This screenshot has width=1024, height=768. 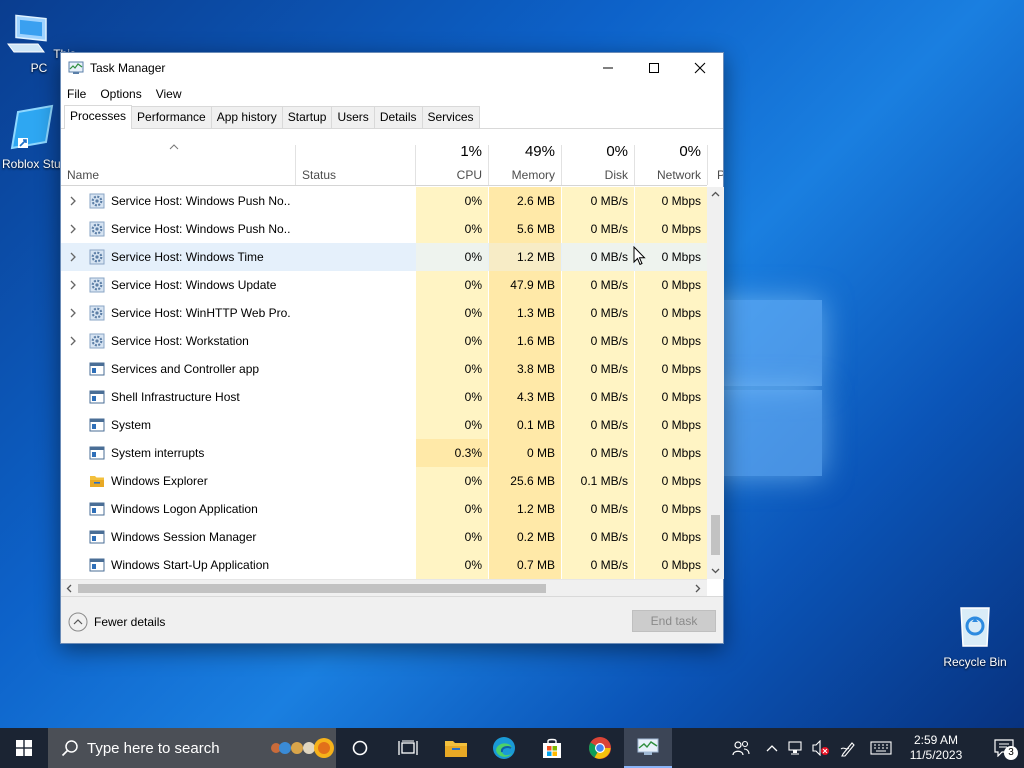 What do you see at coordinates (174, 147) in the screenshot?
I see `sort-ascending-icon` at bounding box center [174, 147].